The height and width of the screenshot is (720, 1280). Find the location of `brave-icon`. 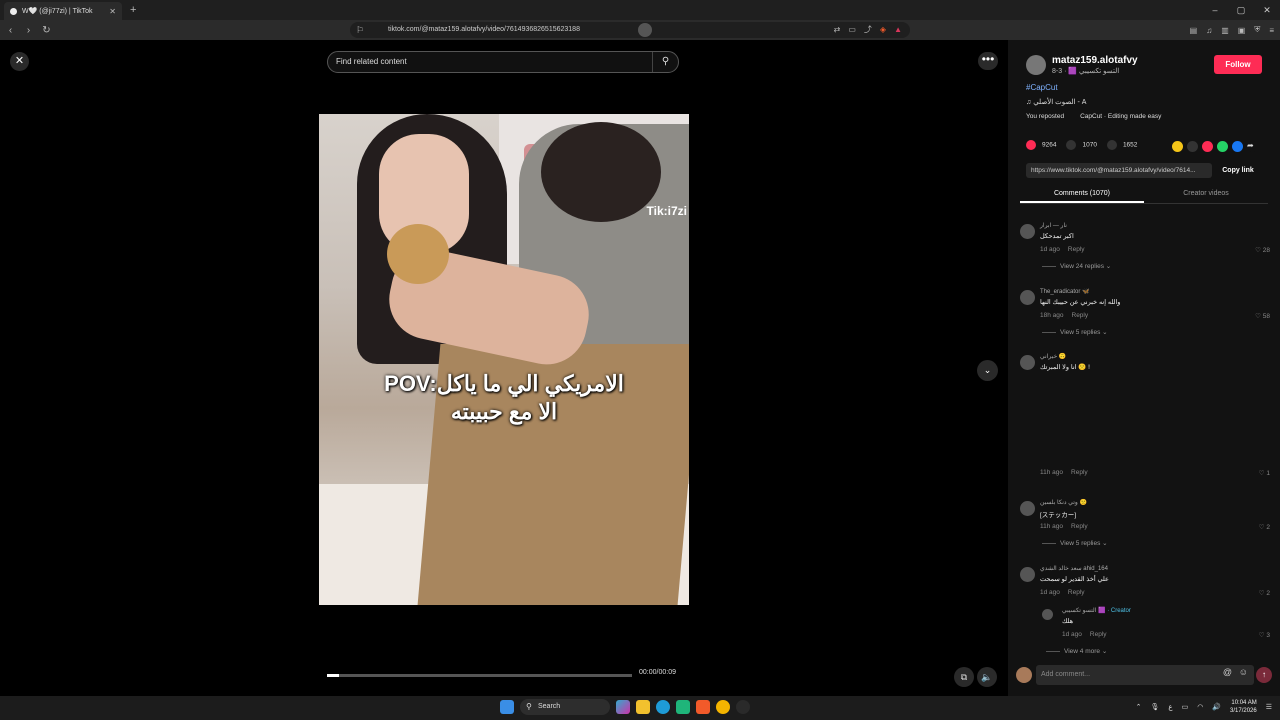

brave-icon is located at coordinates (703, 707).